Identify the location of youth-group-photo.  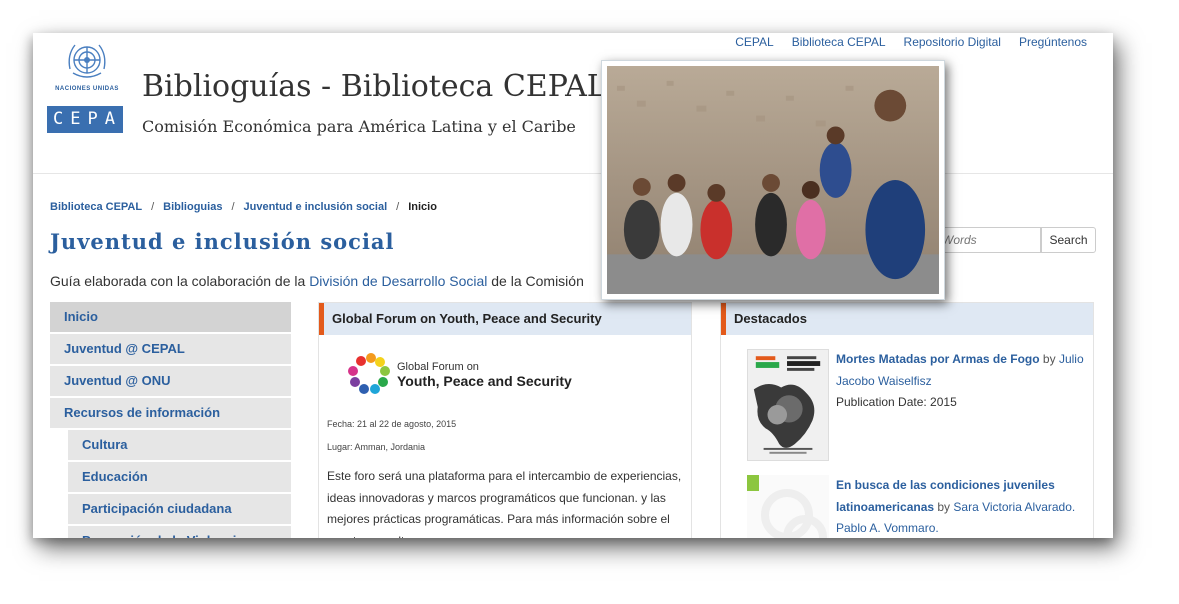
(773, 180).